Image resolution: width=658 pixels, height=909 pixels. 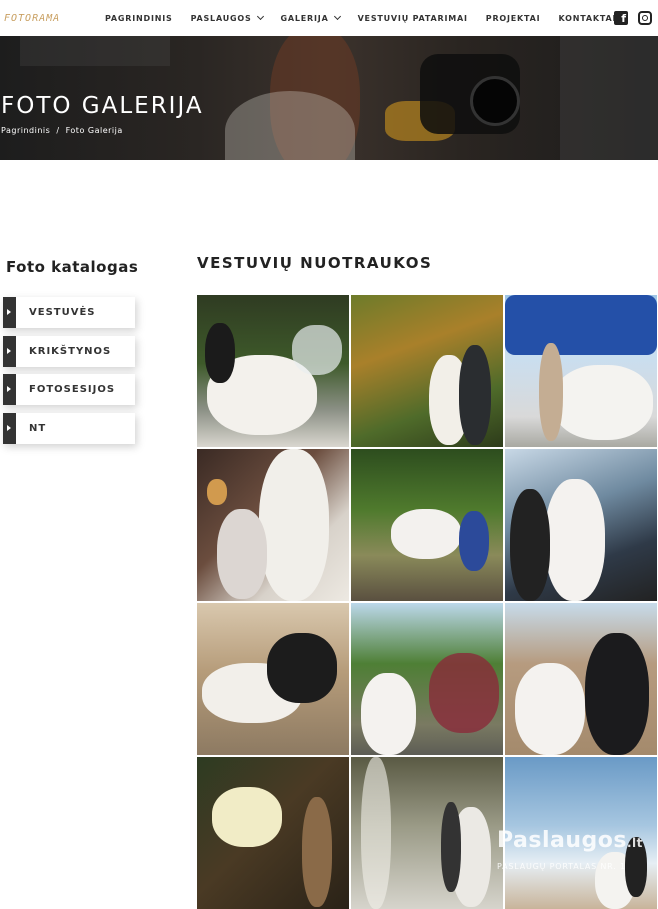 I want to click on breadcrumb-current: Foto Galerija, so click(x=94, y=130).